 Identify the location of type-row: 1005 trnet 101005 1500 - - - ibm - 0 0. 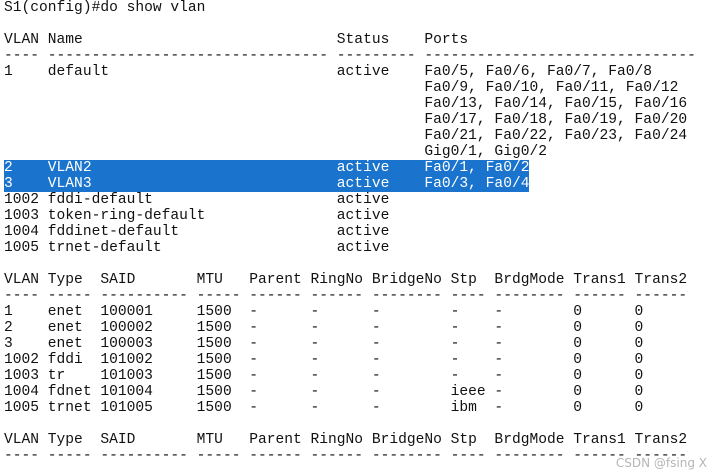
(324, 408).